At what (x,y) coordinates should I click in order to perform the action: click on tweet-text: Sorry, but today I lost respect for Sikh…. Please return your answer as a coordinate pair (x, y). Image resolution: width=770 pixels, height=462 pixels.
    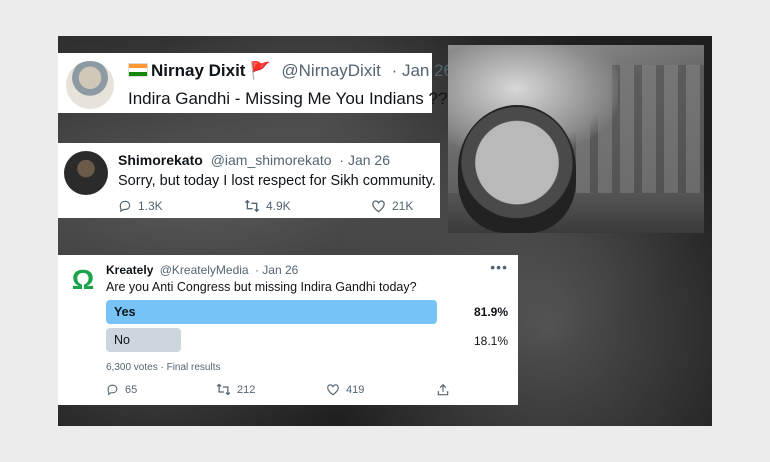
    Looking at the image, I should click on (277, 181).